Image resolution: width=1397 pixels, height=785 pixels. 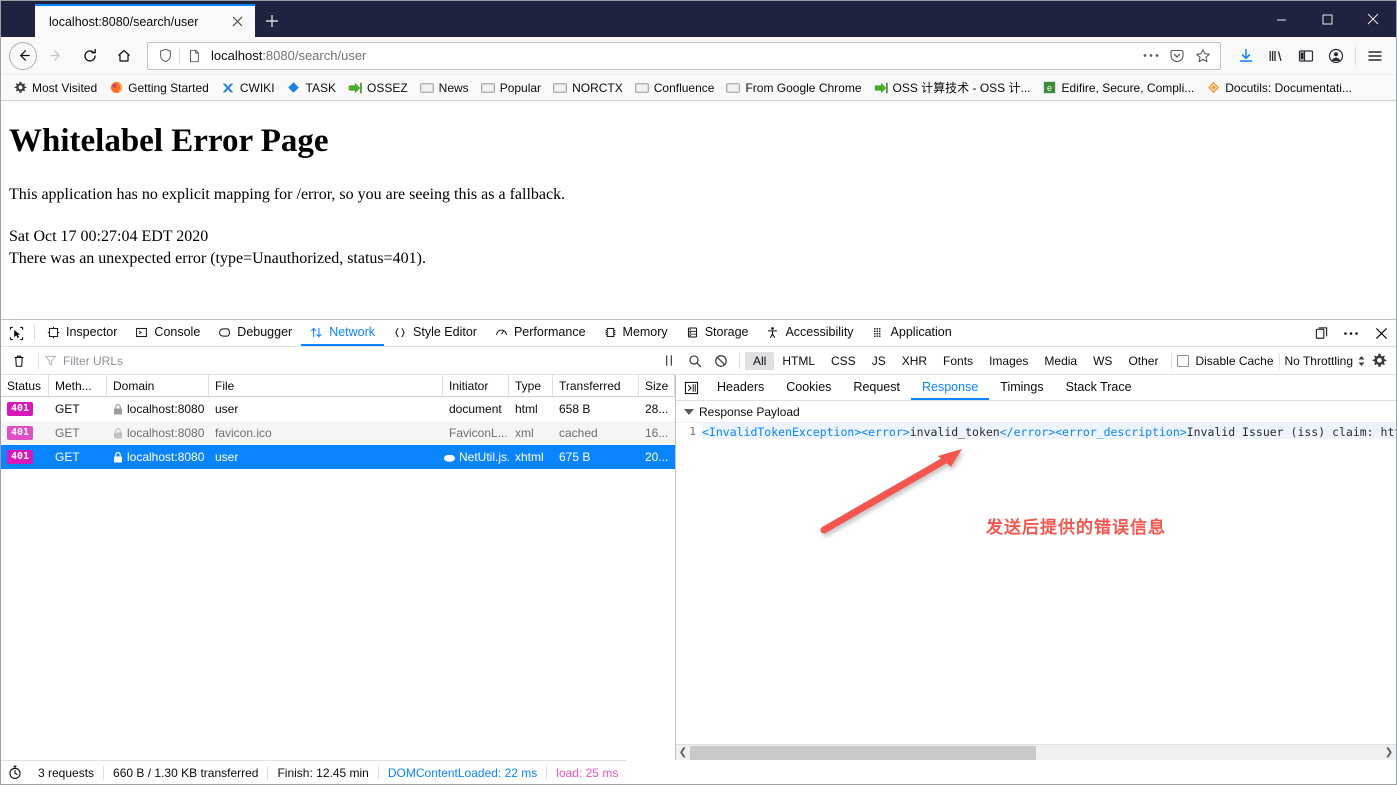 I want to click on tab-console: Console, so click(x=167, y=333).